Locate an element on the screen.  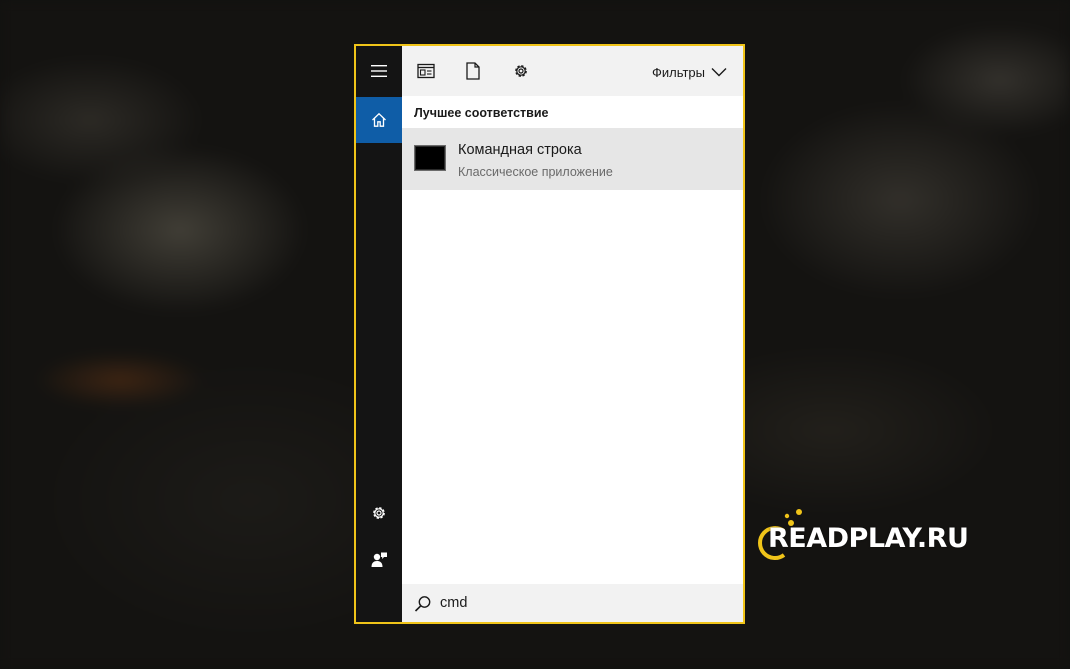
documents-filter-button is located at coordinates (473, 71).